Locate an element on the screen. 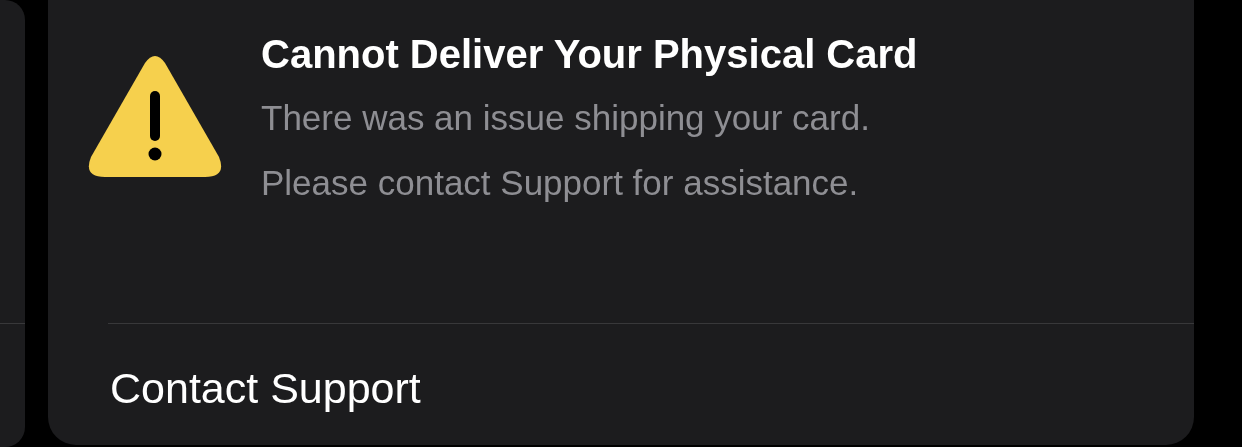  alert-message: There was an issue shipping your card. Please contact Support for assistance. is located at coordinates (566, 150).